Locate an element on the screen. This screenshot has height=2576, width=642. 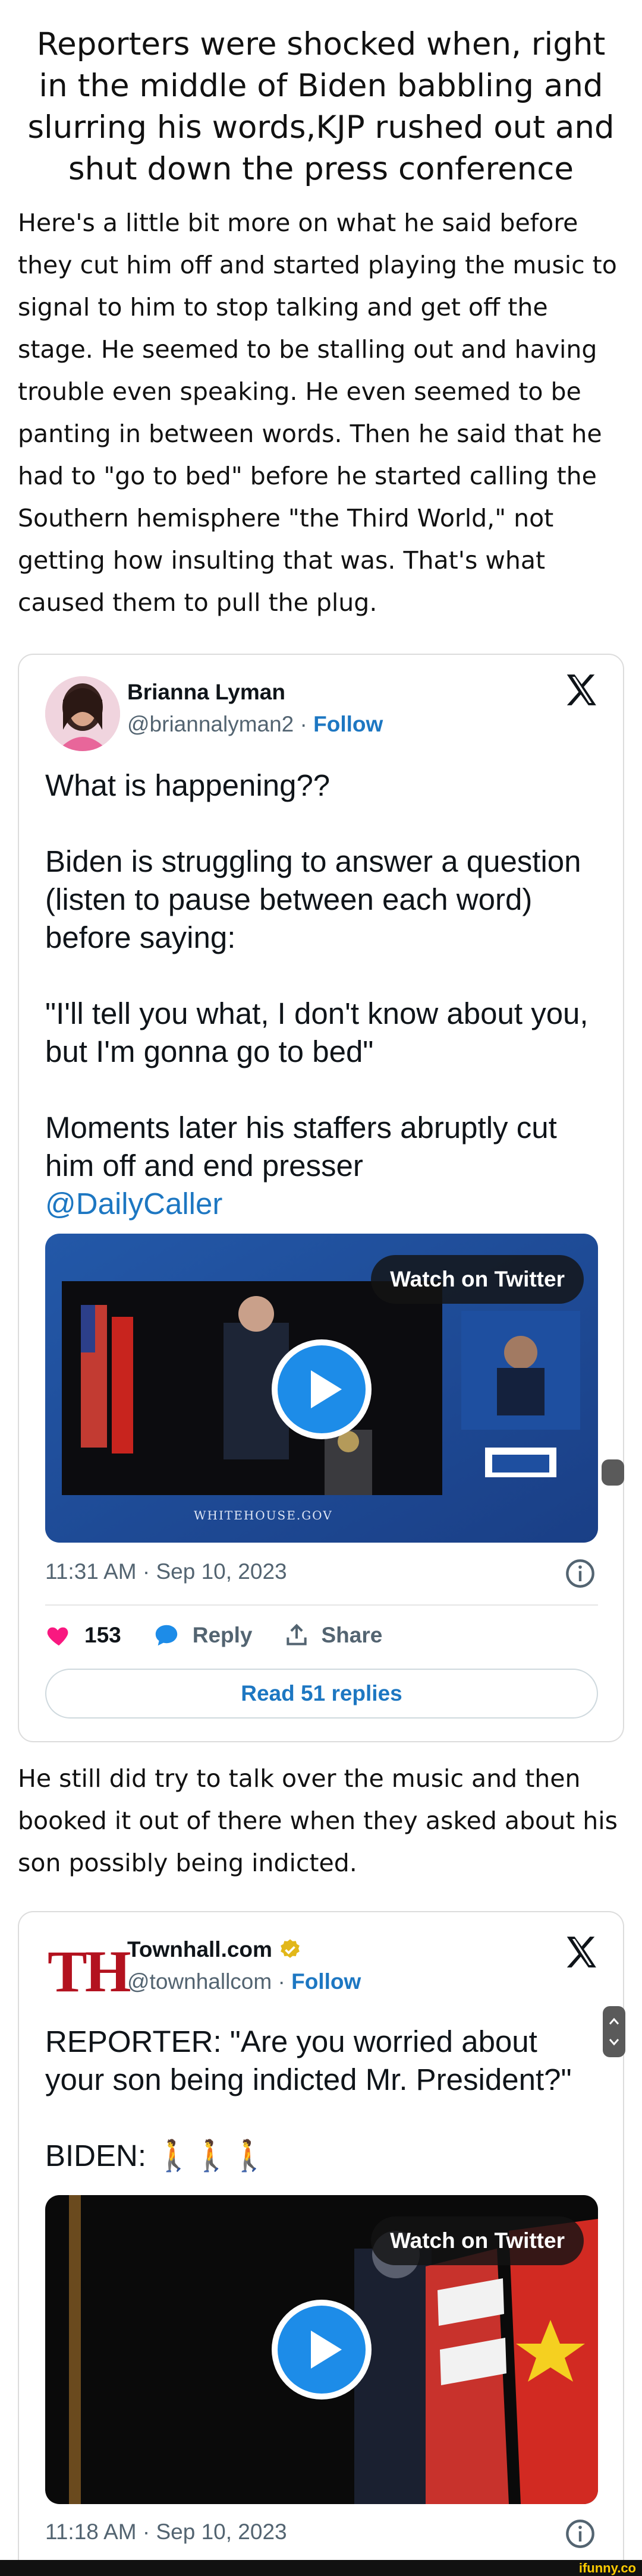
author-name-row: Townhall.com is located at coordinates (214, 1949).